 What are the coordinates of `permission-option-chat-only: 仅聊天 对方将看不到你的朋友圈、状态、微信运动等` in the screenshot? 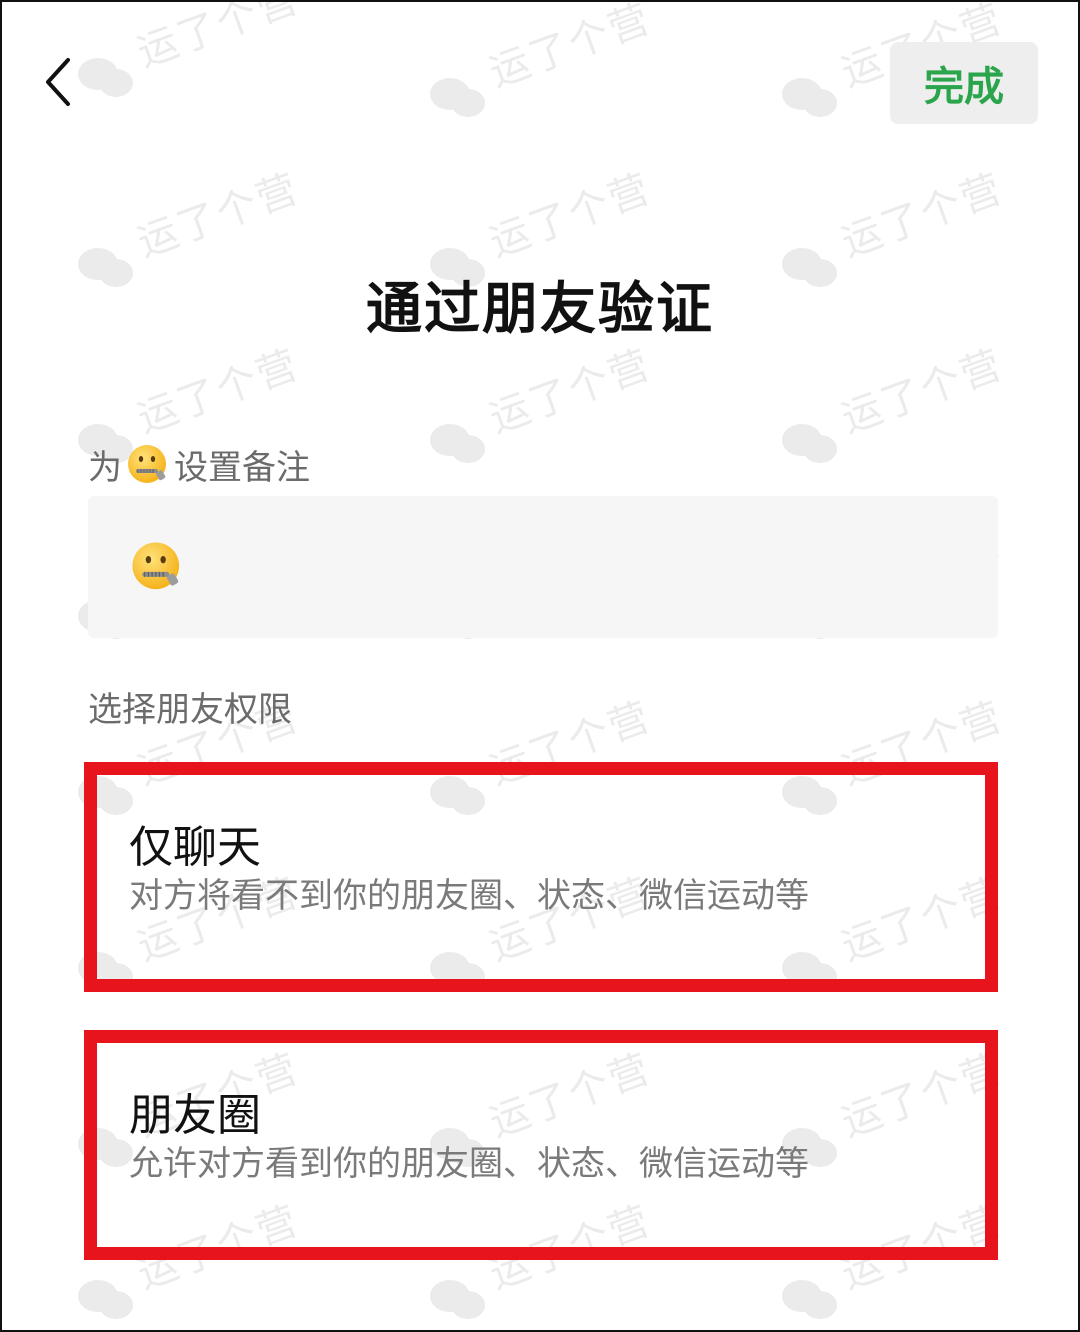 It's located at (541, 877).